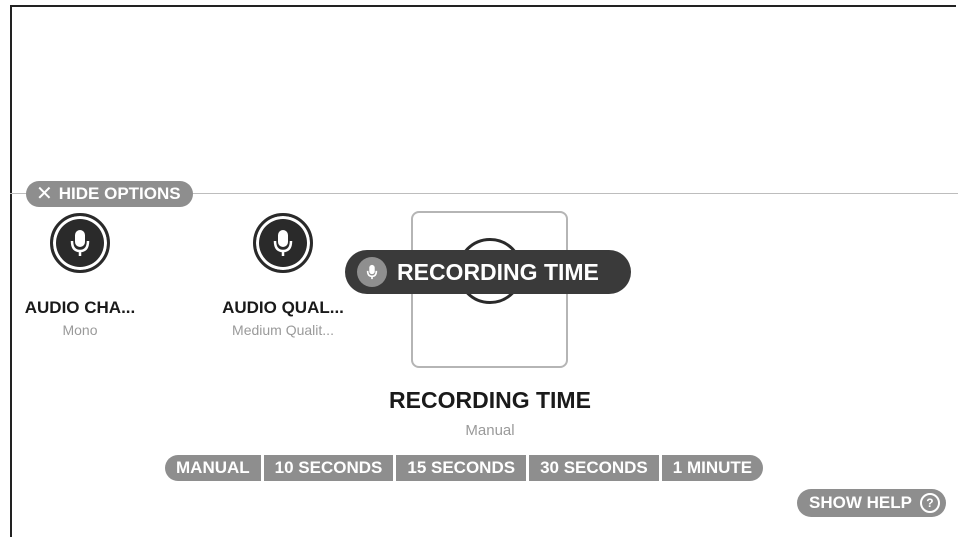 The width and height of the screenshot is (958, 537). I want to click on show-help-label: SHOW HELP, so click(860, 502).